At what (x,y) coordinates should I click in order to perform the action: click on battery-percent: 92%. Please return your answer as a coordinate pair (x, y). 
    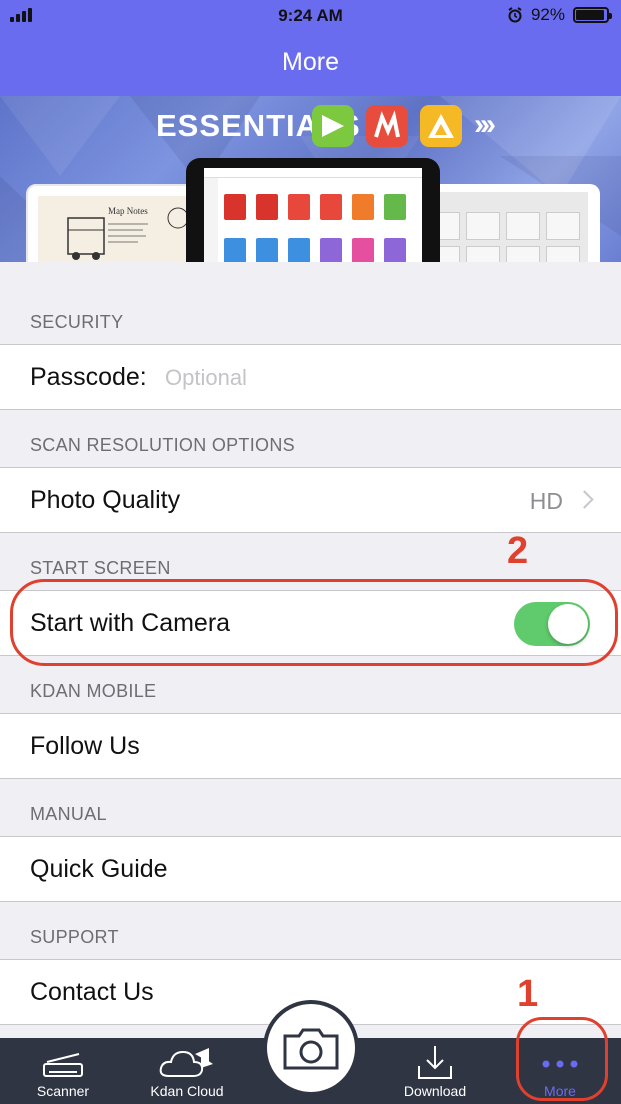
    Looking at the image, I should click on (547, 14).